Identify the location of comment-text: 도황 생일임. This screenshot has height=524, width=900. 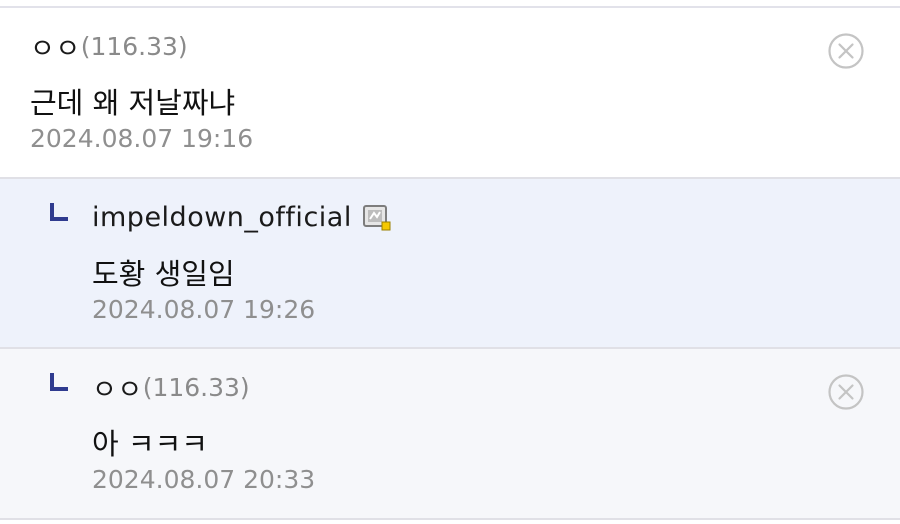
(163, 274).